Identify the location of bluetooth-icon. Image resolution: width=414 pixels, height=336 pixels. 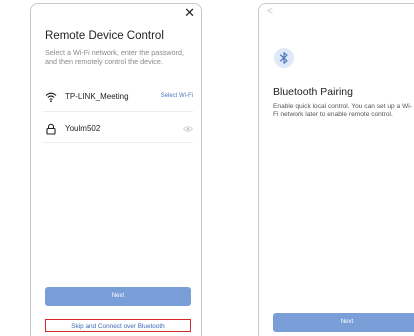
(283, 58).